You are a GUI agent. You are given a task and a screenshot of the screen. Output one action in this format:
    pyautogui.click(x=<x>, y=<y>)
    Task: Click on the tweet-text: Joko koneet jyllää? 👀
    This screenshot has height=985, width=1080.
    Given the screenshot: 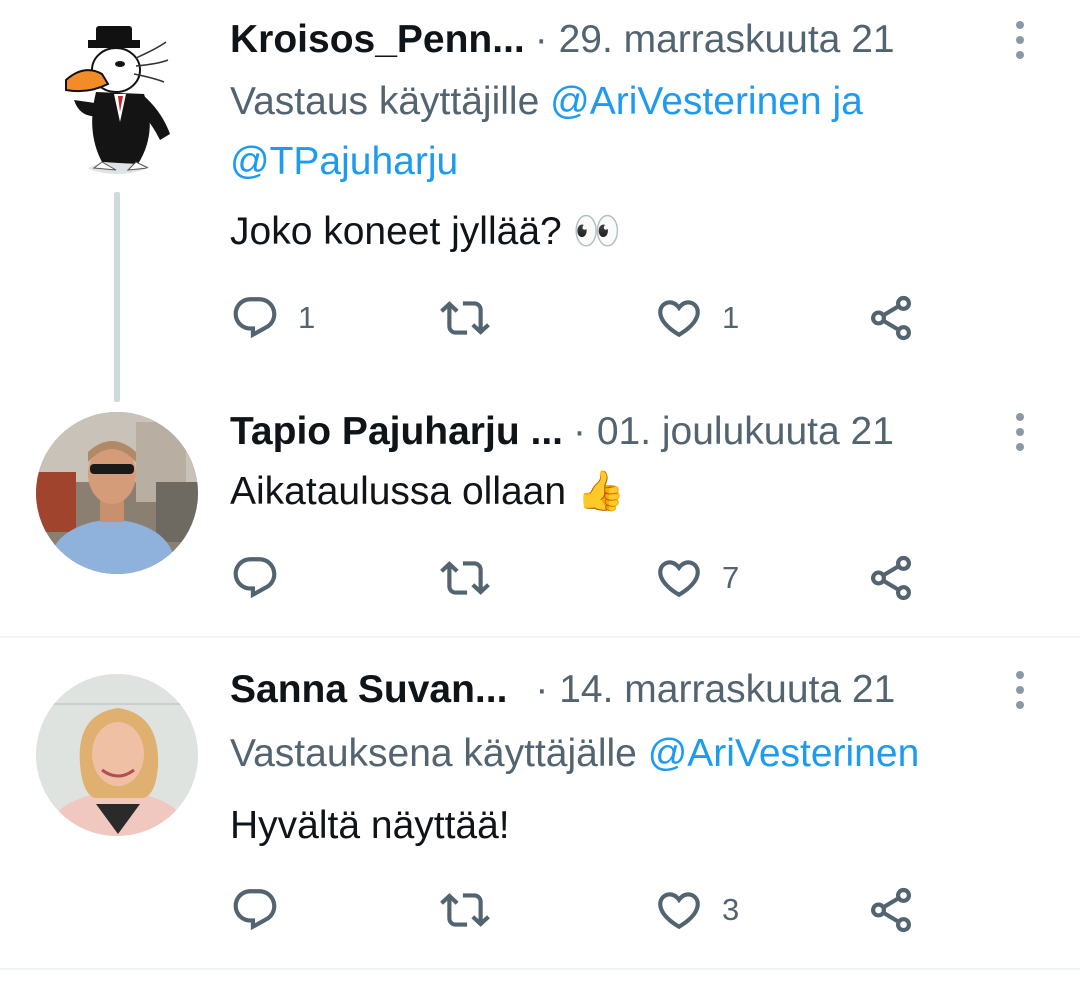 What is the action you would take?
    pyautogui.click(x=425, y=232)
    